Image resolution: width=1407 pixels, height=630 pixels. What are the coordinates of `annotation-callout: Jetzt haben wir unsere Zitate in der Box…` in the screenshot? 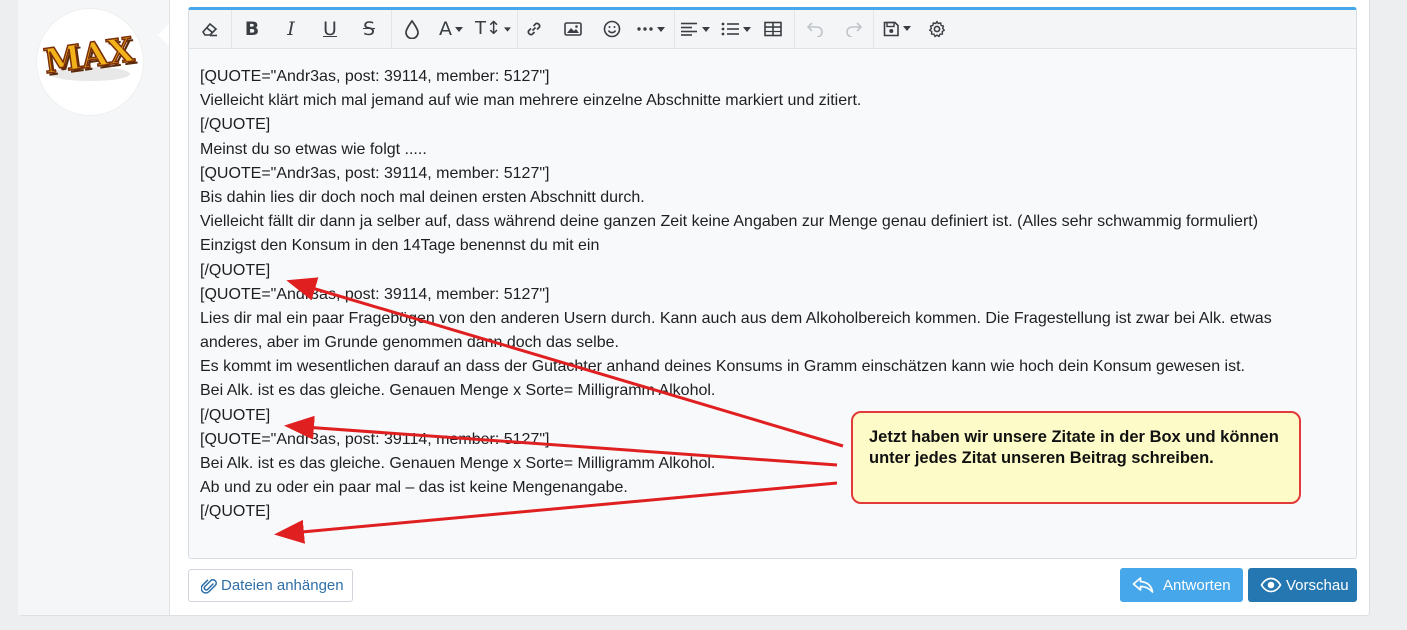 It's located at (1076, 457).